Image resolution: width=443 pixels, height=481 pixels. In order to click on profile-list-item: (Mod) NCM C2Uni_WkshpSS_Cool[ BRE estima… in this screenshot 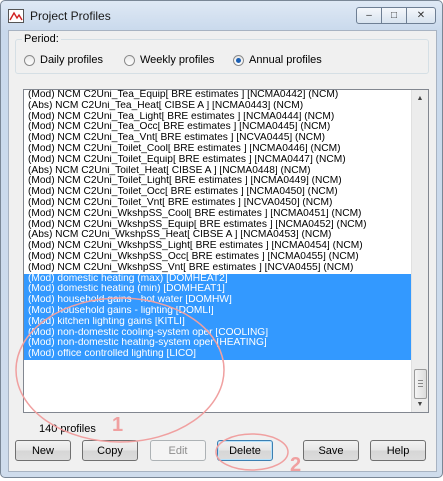, I will do `click(217, 214)`.